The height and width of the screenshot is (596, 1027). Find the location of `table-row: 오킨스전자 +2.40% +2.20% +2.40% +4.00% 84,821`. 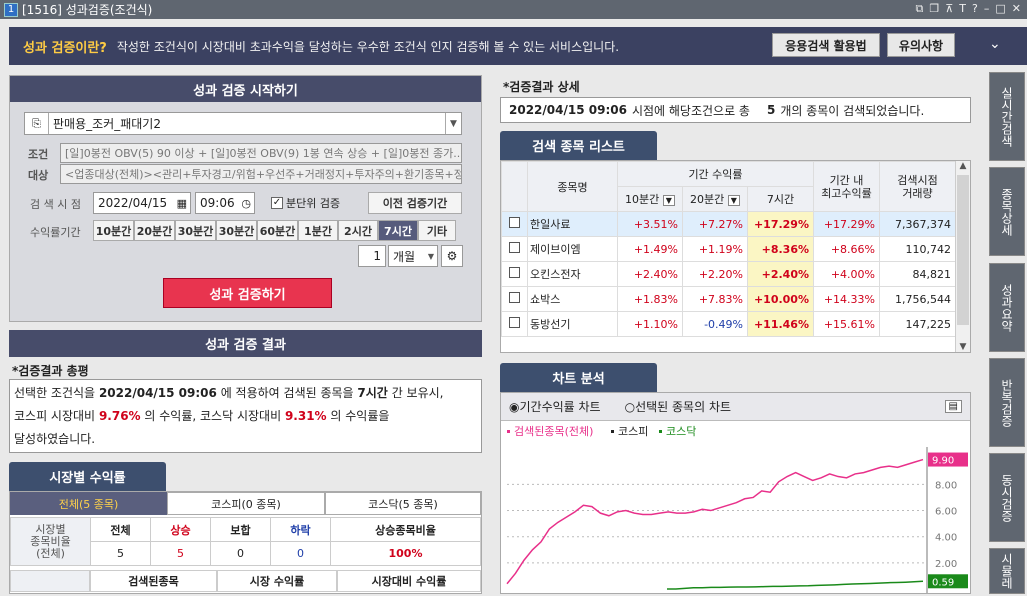

table-row: 오킨스전자 +2.40% +2.20% +2.40% +4.00% 84,821 is located at coordinates (728, 274).